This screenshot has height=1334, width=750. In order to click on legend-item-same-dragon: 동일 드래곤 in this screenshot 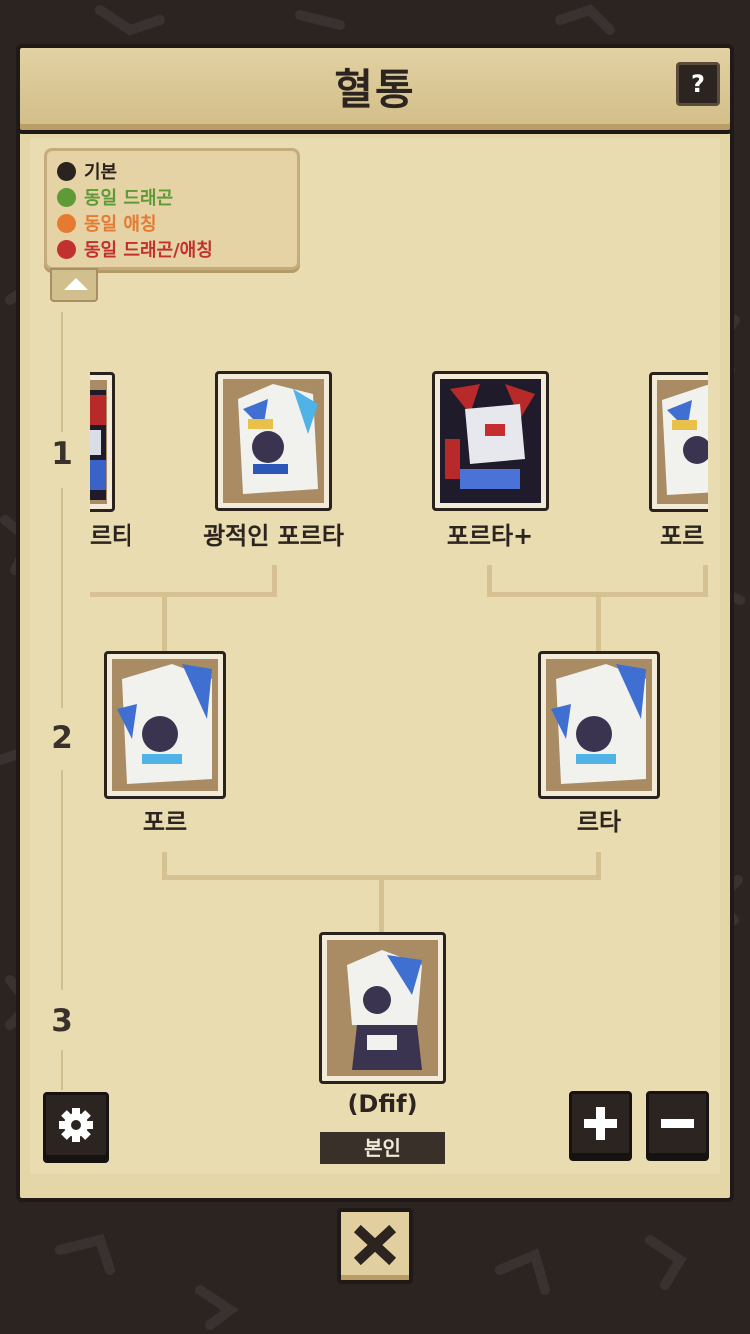, I will do `click(115, 197)`.